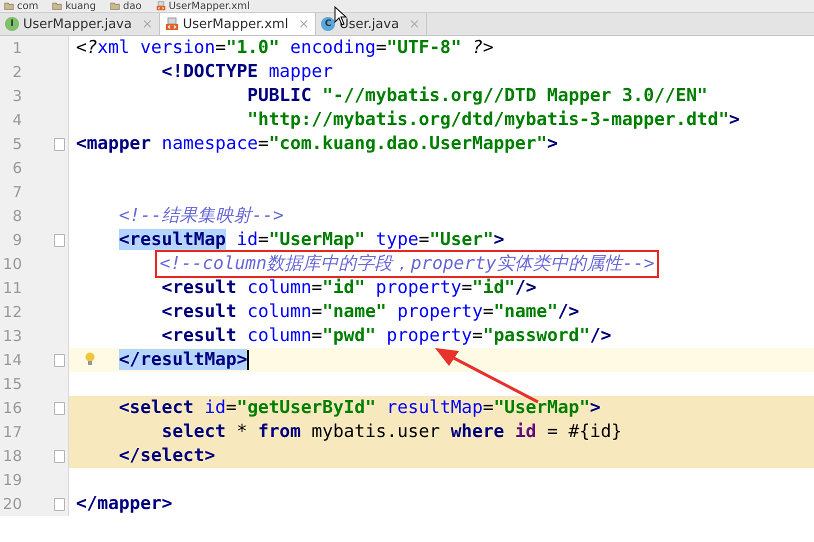 The image size is (814, 542). What do you see at coordinates (12, 408) in the screenshot?
I see `line-number: 16` at bounding box center [12, 408].